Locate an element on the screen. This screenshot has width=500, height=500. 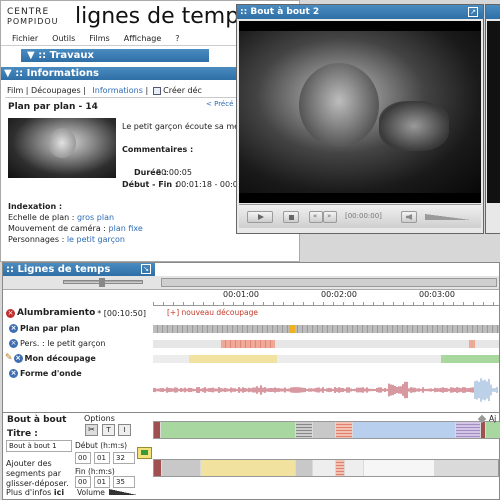
timeline-title-bar: :: Lignes de temps is located at coordinates (79, 269).